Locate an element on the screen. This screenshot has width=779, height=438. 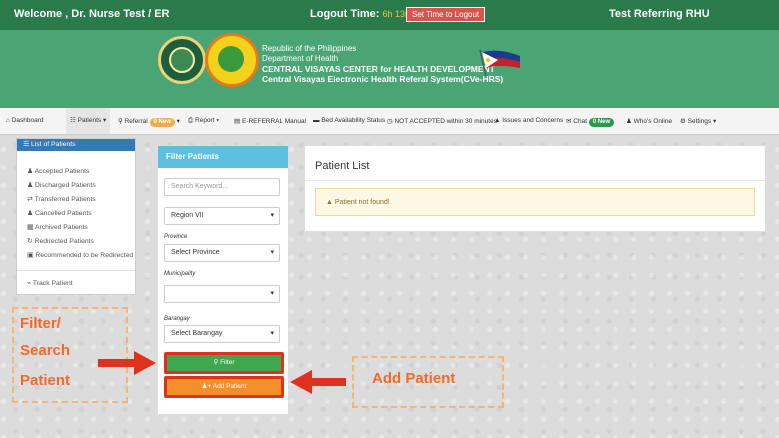
municipality-select: ▾ is located at coordinates (222, 294).